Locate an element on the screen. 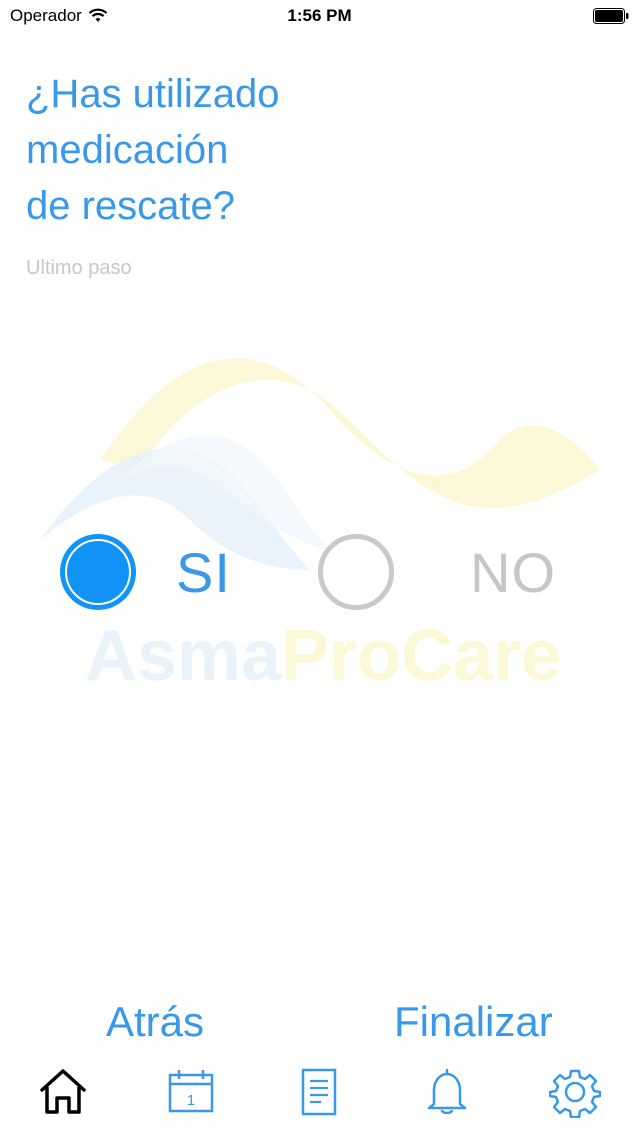  radio-yes-selected is located at coordinates (98, 572).